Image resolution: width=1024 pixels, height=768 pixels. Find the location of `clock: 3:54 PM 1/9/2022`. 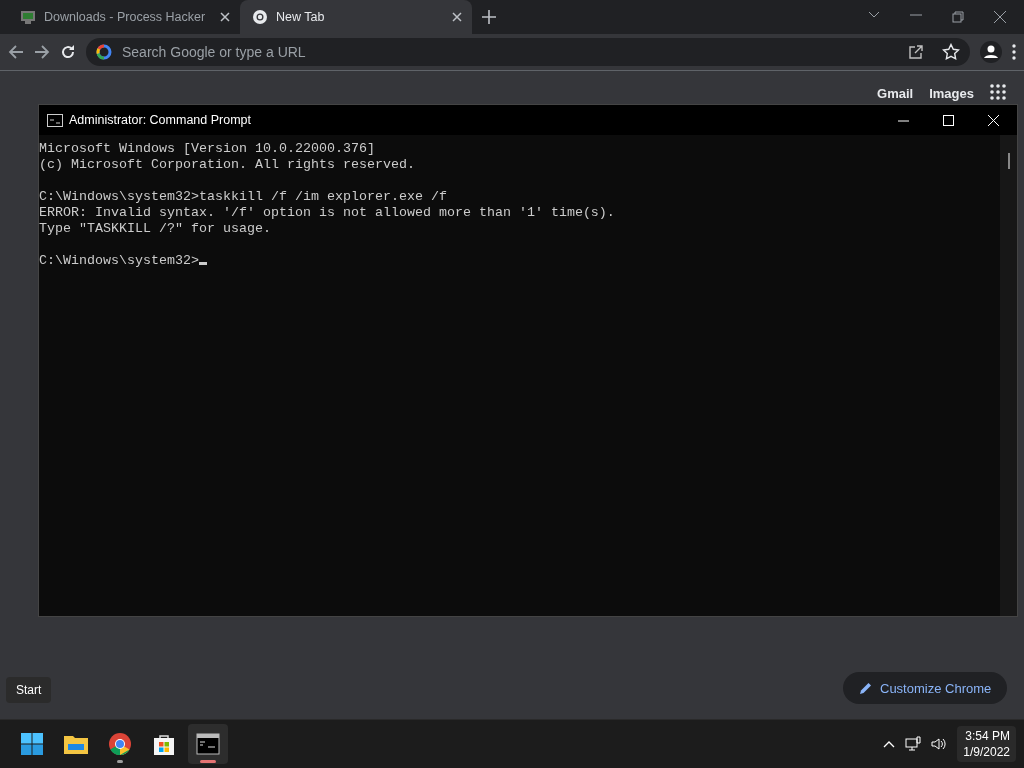

clock: 3:54 PM 1/9/2022 is located at coordinates (986, 744).